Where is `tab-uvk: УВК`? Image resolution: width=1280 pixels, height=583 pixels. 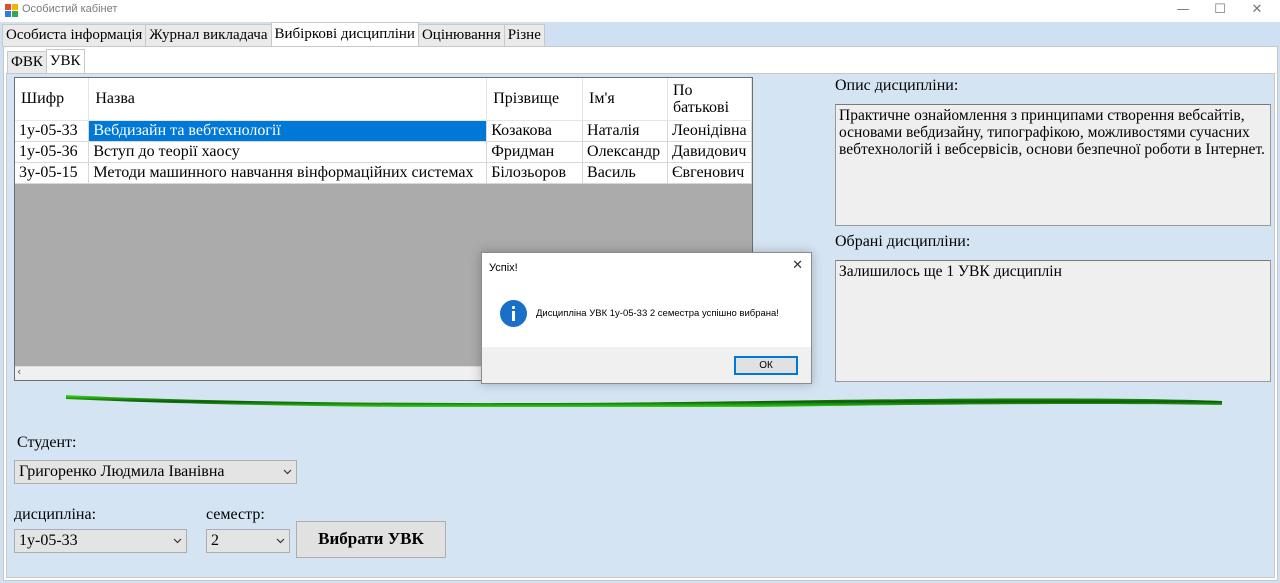
tab-uvk: УВК is located at coordinates (65, 61).